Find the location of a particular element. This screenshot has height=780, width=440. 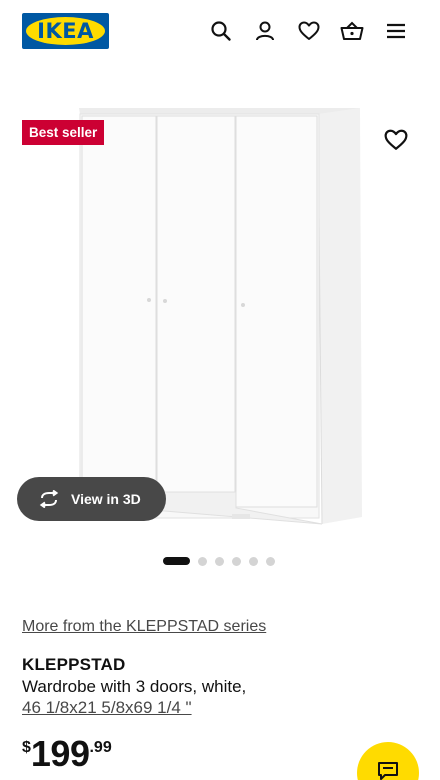

product-description: Wardrobe with 3 doors, white, is located at coordinates (134, 686).